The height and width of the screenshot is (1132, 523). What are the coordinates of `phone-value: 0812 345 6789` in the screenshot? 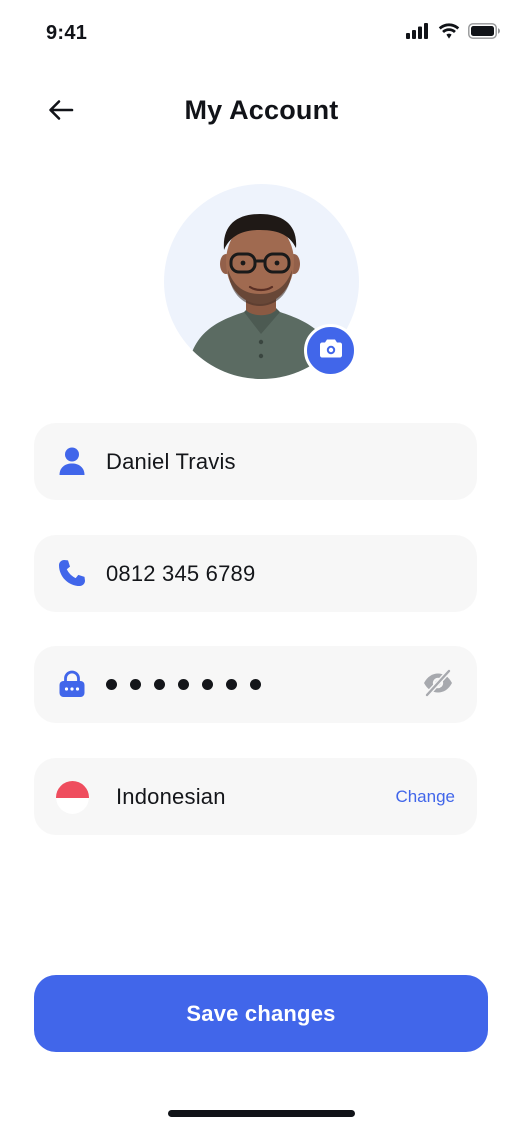 It's located at (181, 573).